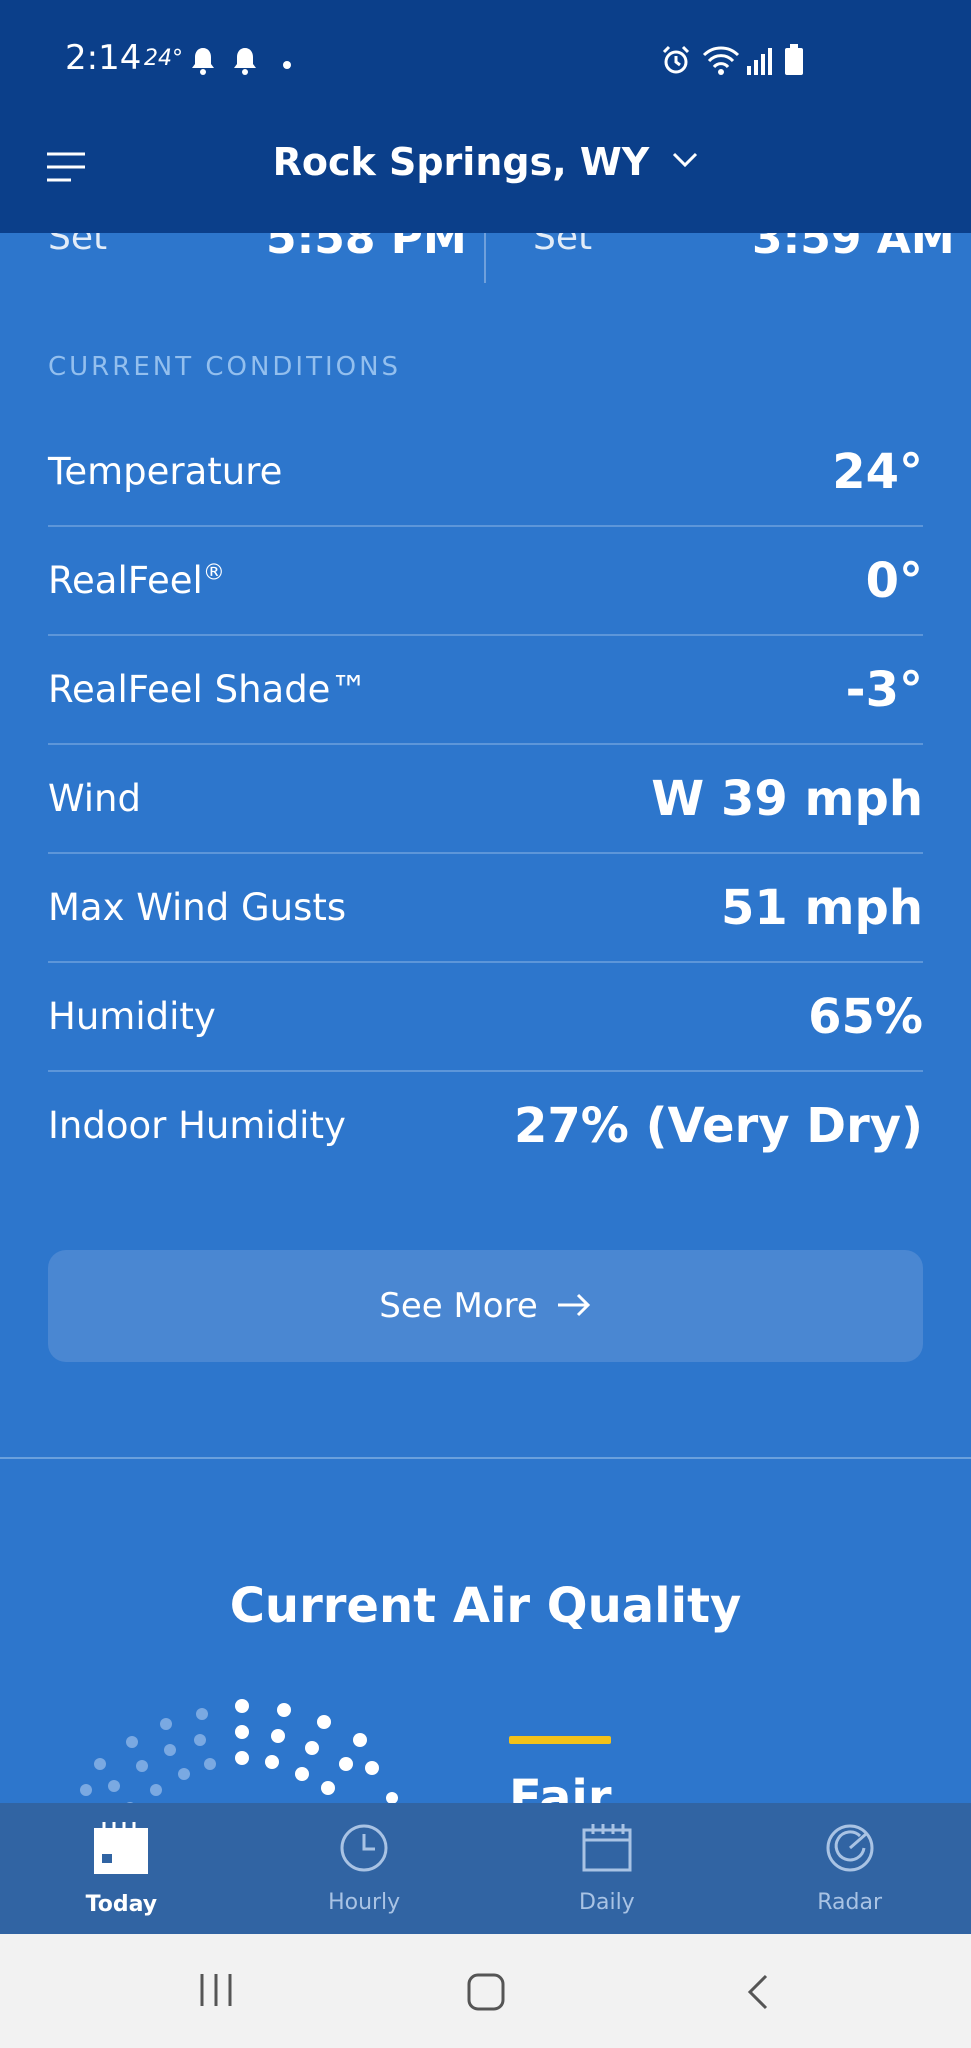  I want to click on tab-radar: Radar, so click(849, 1868).